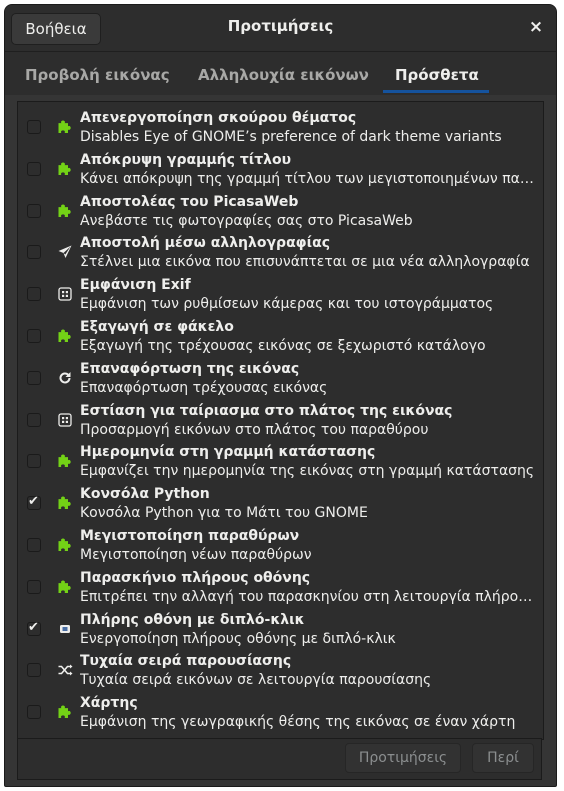 Image resolution: width=564 pixels, height=791 pixels. What do you see at coordinates (536, 27) in the screenshot?
I see `close-icon: ×` at bounding box center [536, 27].